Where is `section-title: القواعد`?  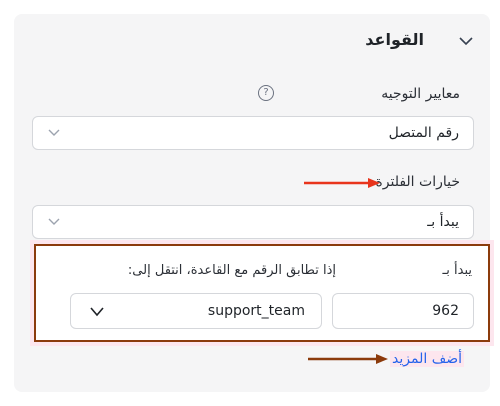
section-title: القواعد is located at coordinates (394, 39).